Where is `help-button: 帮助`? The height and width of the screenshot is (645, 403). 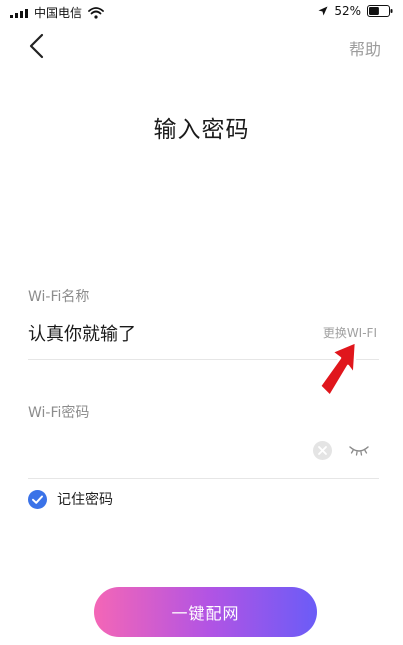 help-button: 帮助 is located at coordinates (365, 48).